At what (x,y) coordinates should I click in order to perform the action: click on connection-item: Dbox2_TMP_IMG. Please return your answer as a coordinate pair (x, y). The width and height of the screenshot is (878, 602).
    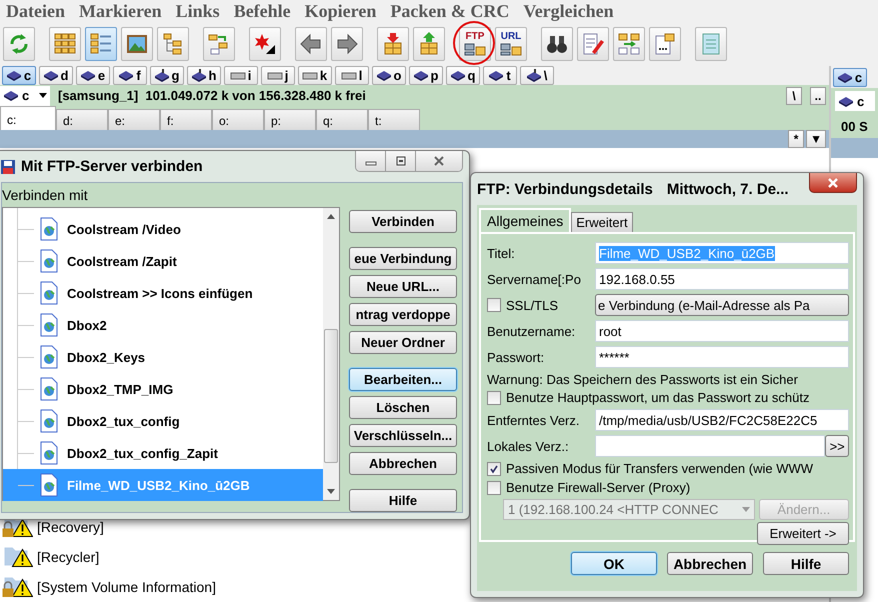
    Looking at the image, I should click on (163, 389).